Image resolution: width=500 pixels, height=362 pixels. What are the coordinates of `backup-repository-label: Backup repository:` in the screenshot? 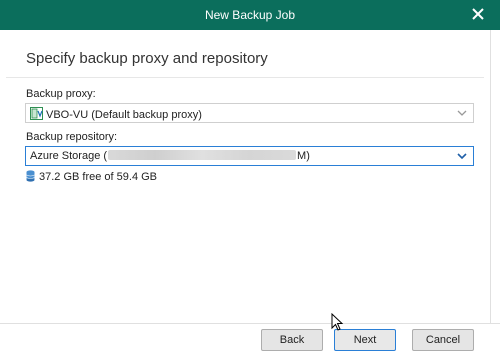 It's located at (72, 137).